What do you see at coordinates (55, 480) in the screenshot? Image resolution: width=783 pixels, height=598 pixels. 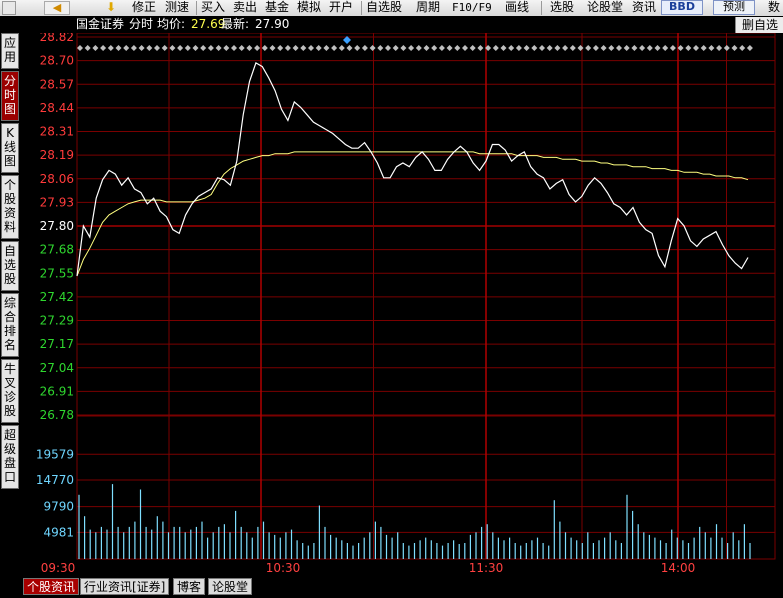 I see `volume-tick-label: 14770` at bounding box center [55, 480].